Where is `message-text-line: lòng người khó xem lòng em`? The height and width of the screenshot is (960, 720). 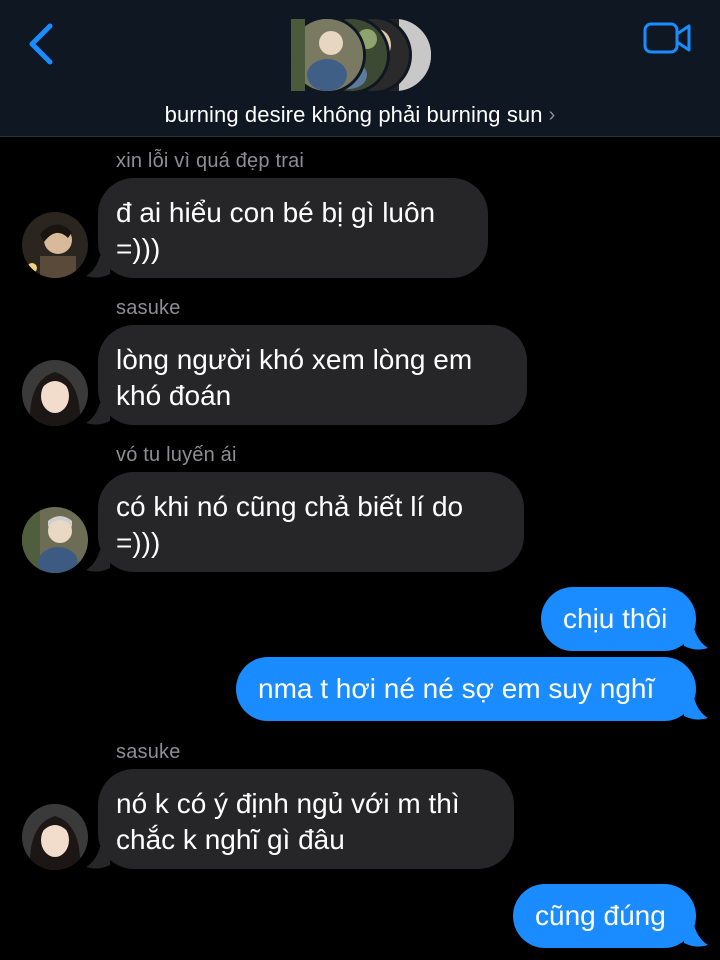
message-text-line: lòng người khó xem lòng em is located at coordinates (294, 359).